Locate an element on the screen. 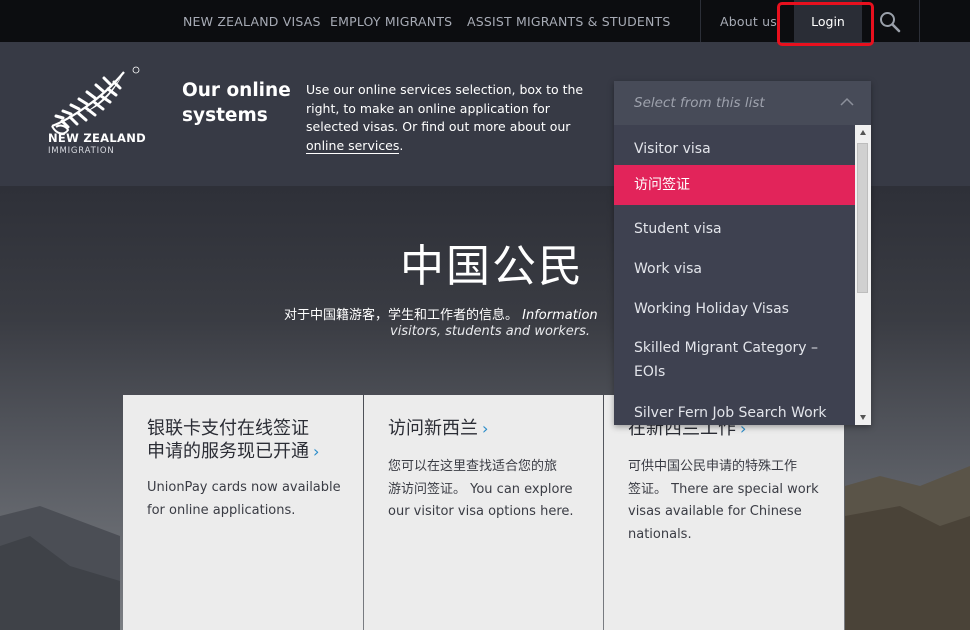  logo-text-immigration: IMMIGRATION is located at coordinates (81, 151).